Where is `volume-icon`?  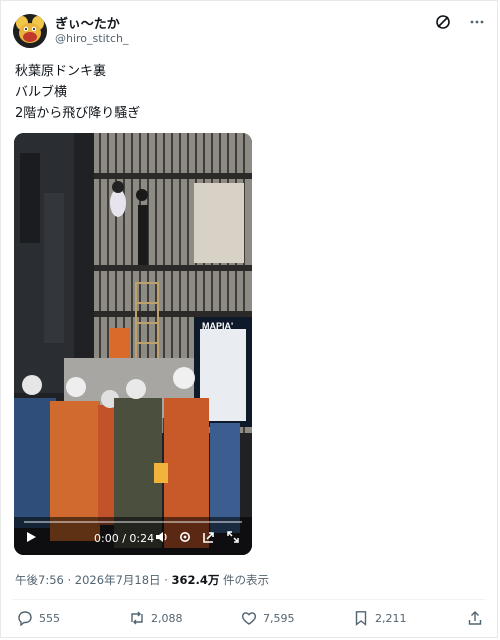 volume-icon is located at coordinates (162, 538).